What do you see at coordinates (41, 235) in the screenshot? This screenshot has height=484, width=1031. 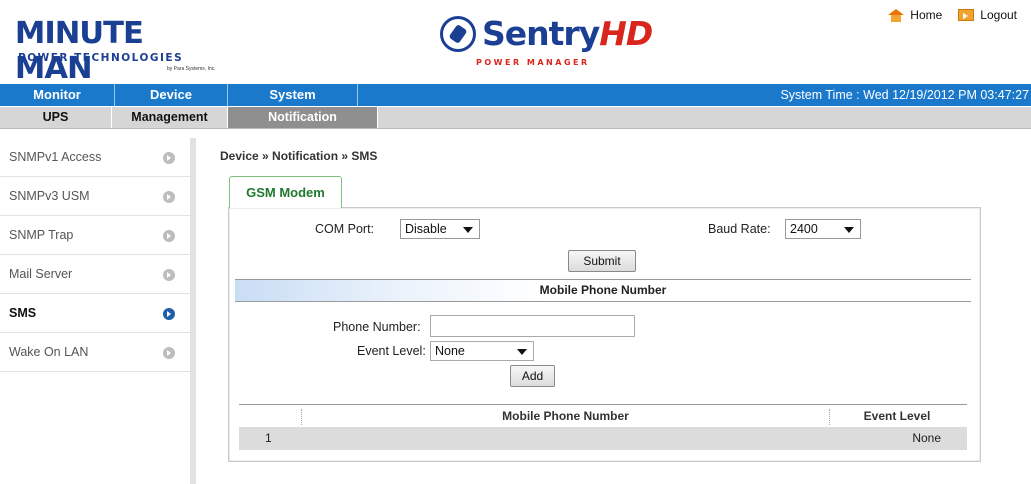 I see `sidebar-item-label: SNMP Trap` at bounding box center [41, 235].